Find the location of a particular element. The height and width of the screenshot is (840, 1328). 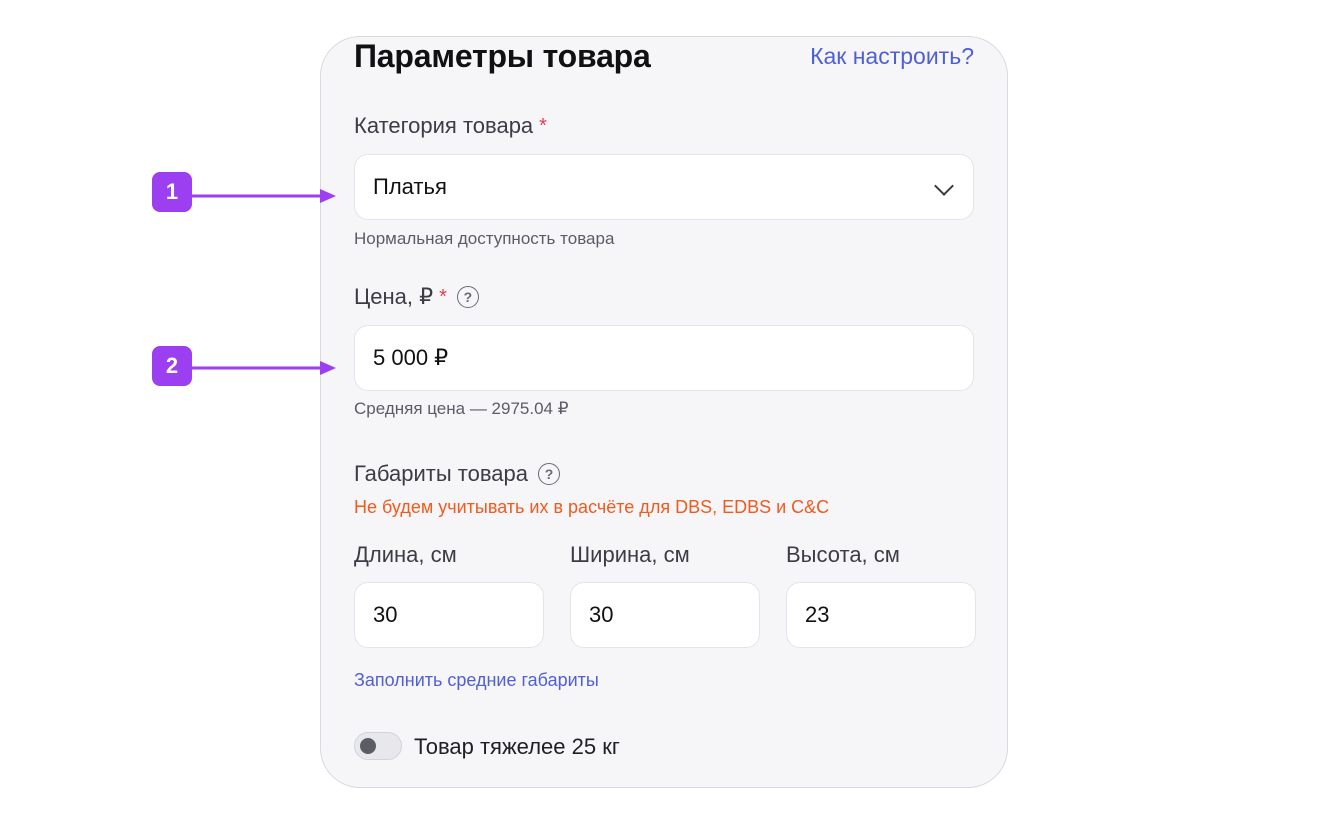

price-label-row: Цена, ₽ * ? is located at coordinates (416, 297).